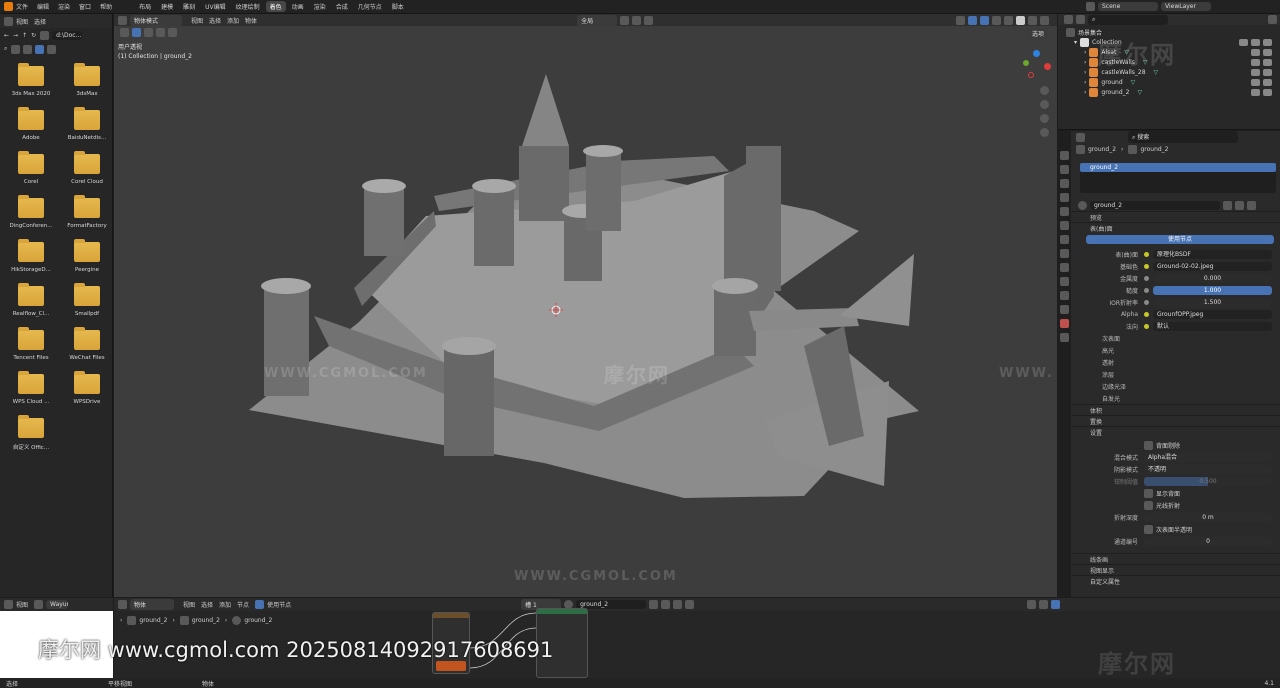 The width and height of the screenshot is (1280, 688). Describe the element at coordinates (145, 6) in the screenshot. I see `workspace-tab: 布局` at that location.